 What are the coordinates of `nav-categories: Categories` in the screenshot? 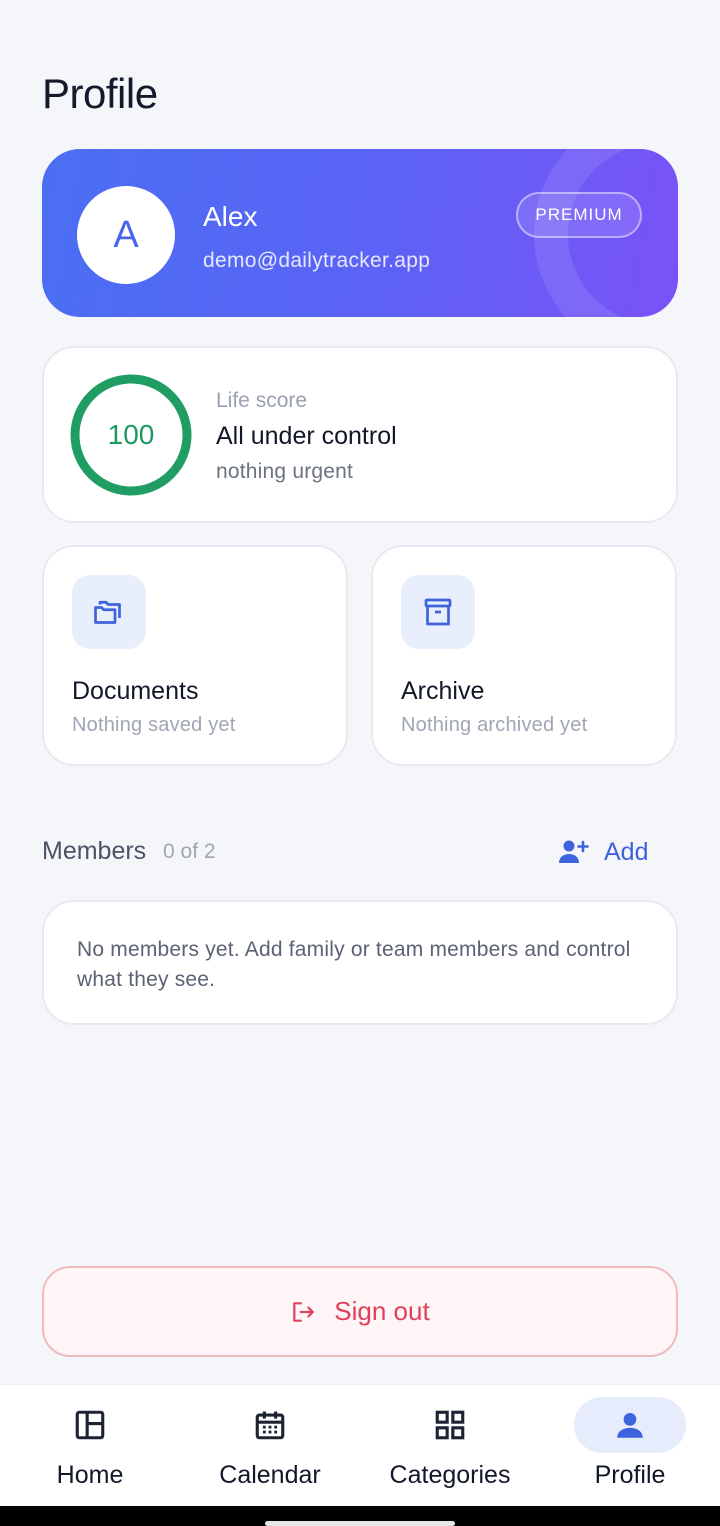 It's located at (450, 1446).